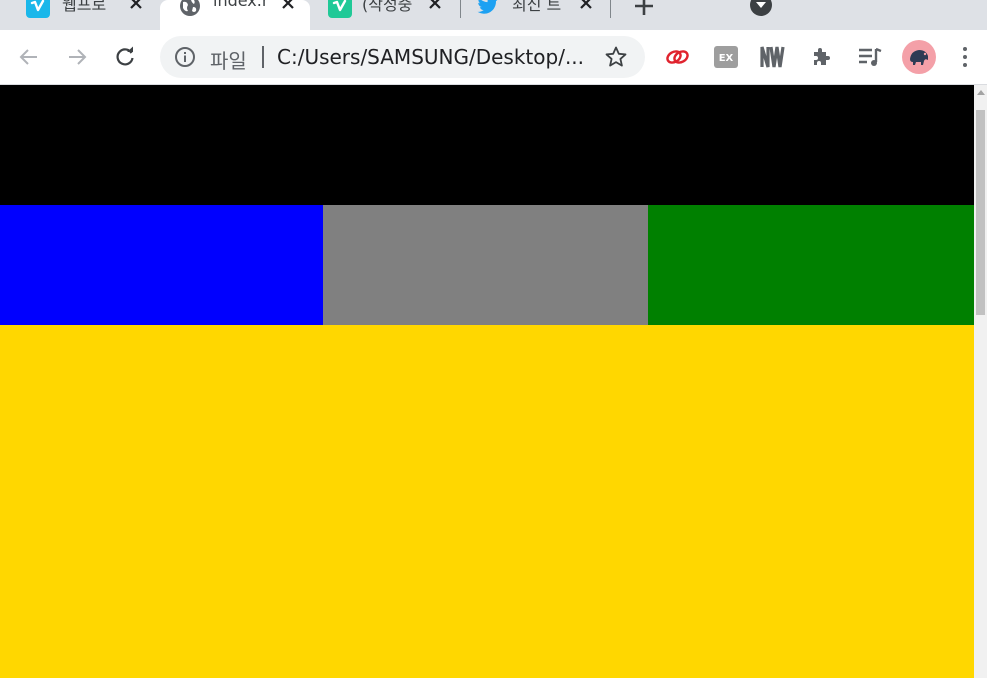 Image resolution: width=987 pixels, height=678 pixels. Describe the element at coordinates (822, 57) in the screenshot. I see `puzzle-icon` at that location.